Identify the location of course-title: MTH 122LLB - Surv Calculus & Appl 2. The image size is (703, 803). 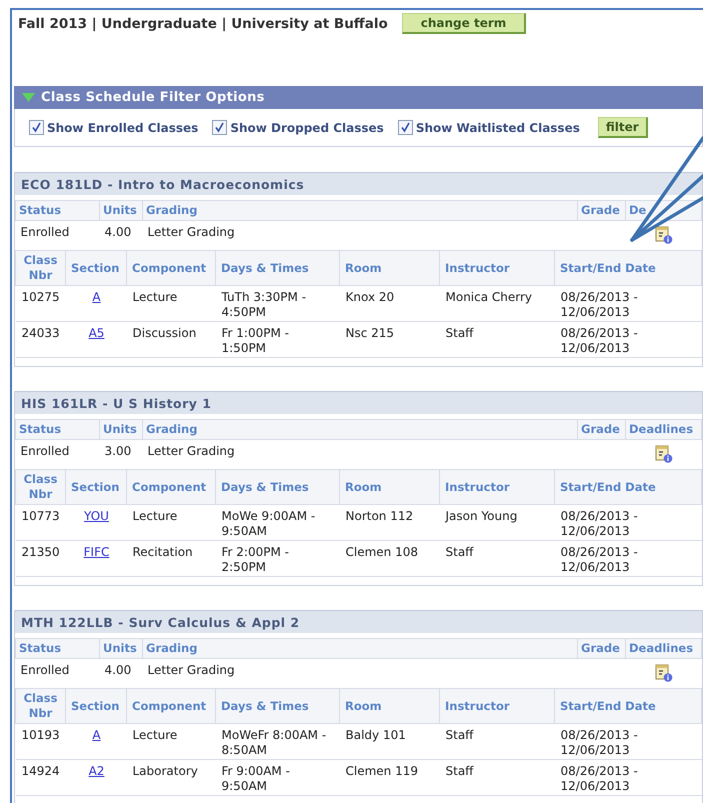
(358, 621).